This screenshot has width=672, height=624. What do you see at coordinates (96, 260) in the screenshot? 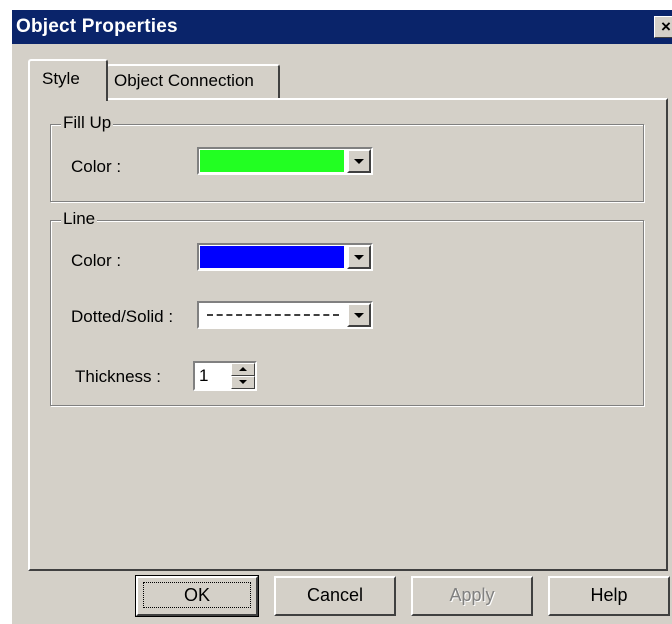
I see `line-color-label: Color :` at bounding box center [96, 260].